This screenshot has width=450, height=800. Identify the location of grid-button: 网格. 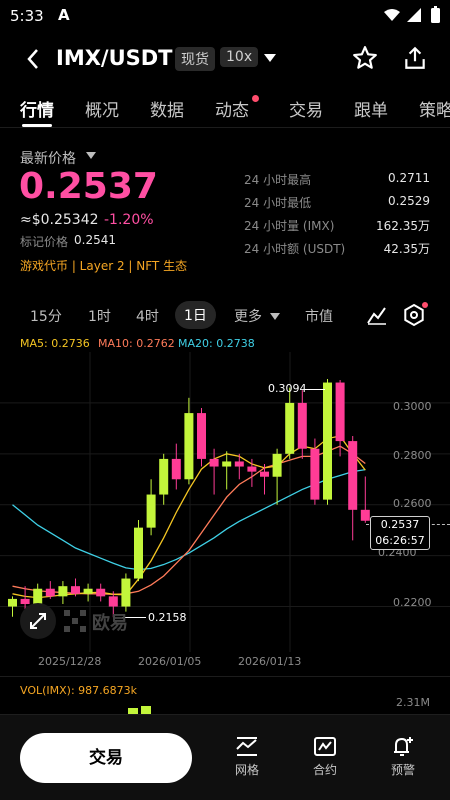
(247, 756).